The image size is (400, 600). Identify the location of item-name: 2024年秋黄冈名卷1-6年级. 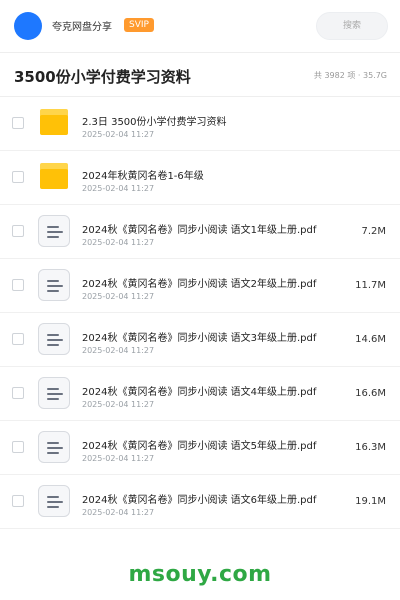
(206, 174).